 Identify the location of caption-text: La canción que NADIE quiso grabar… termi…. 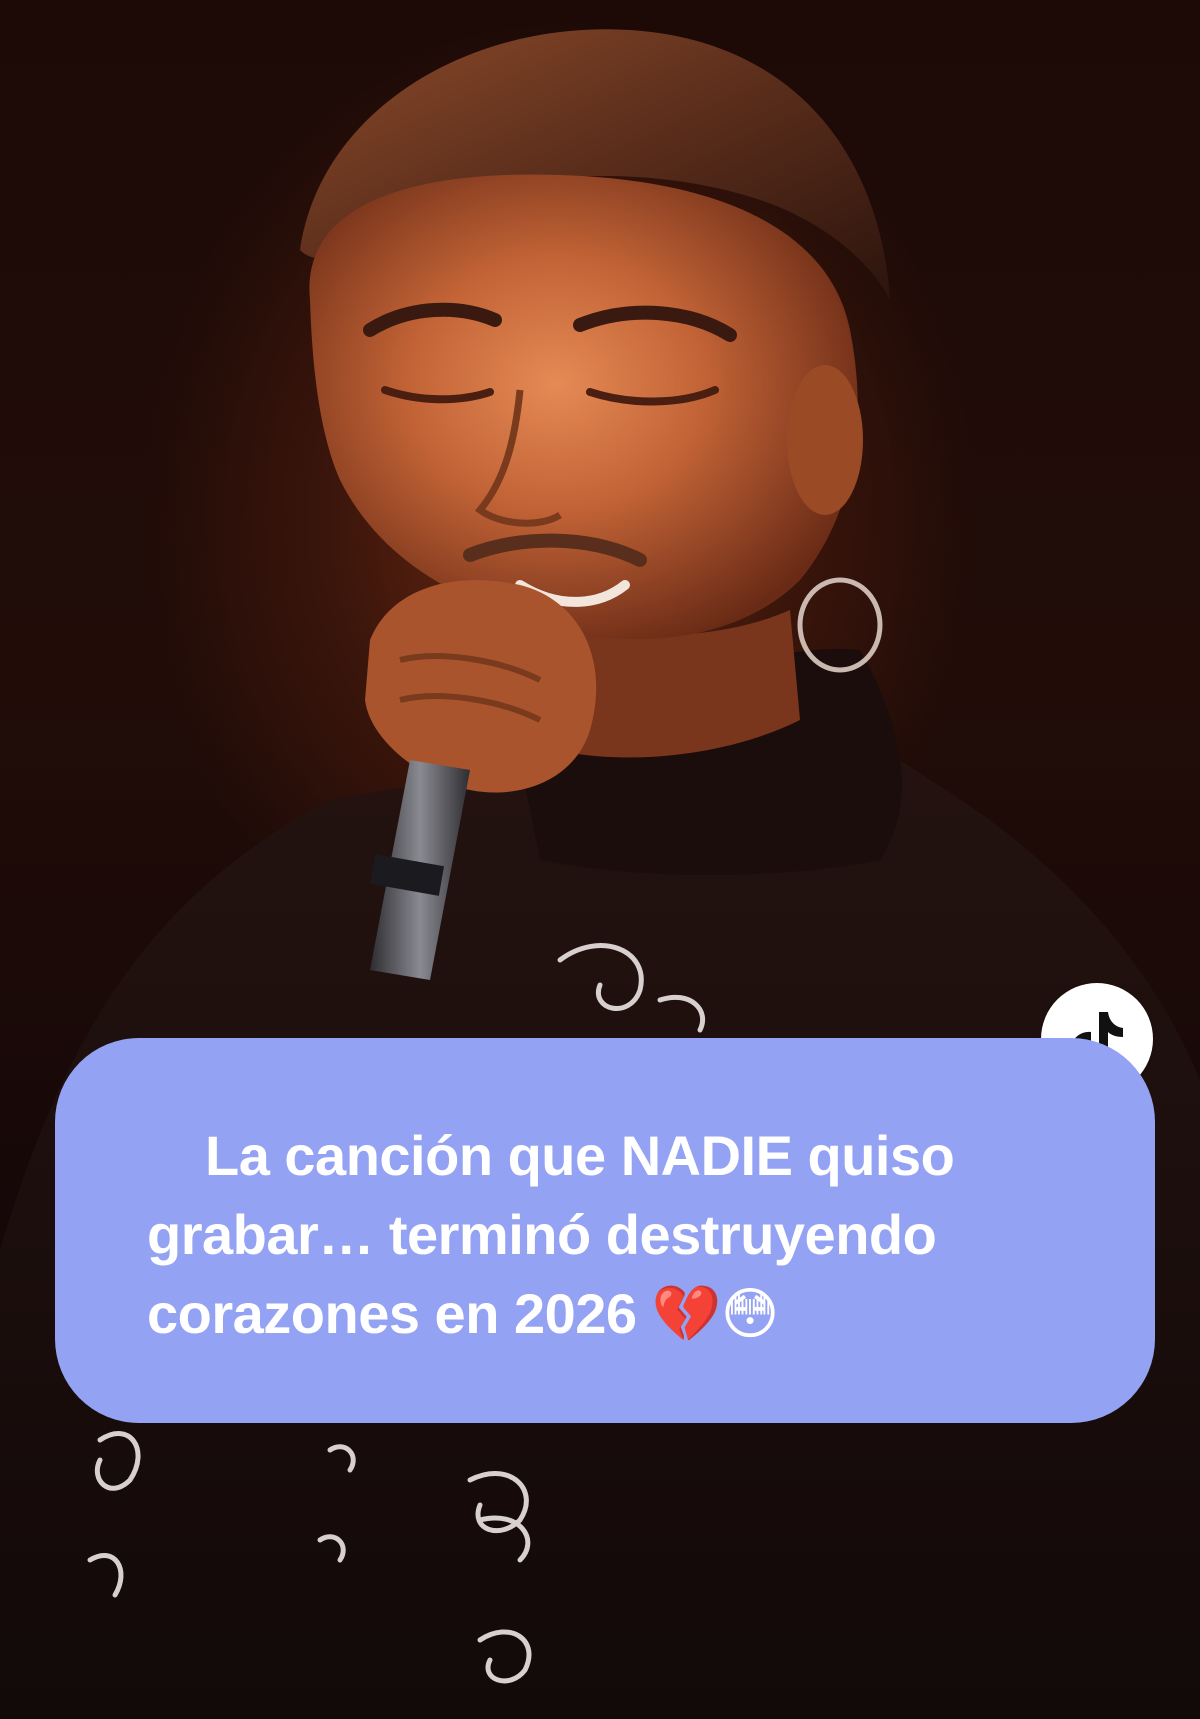
(551, 1234).